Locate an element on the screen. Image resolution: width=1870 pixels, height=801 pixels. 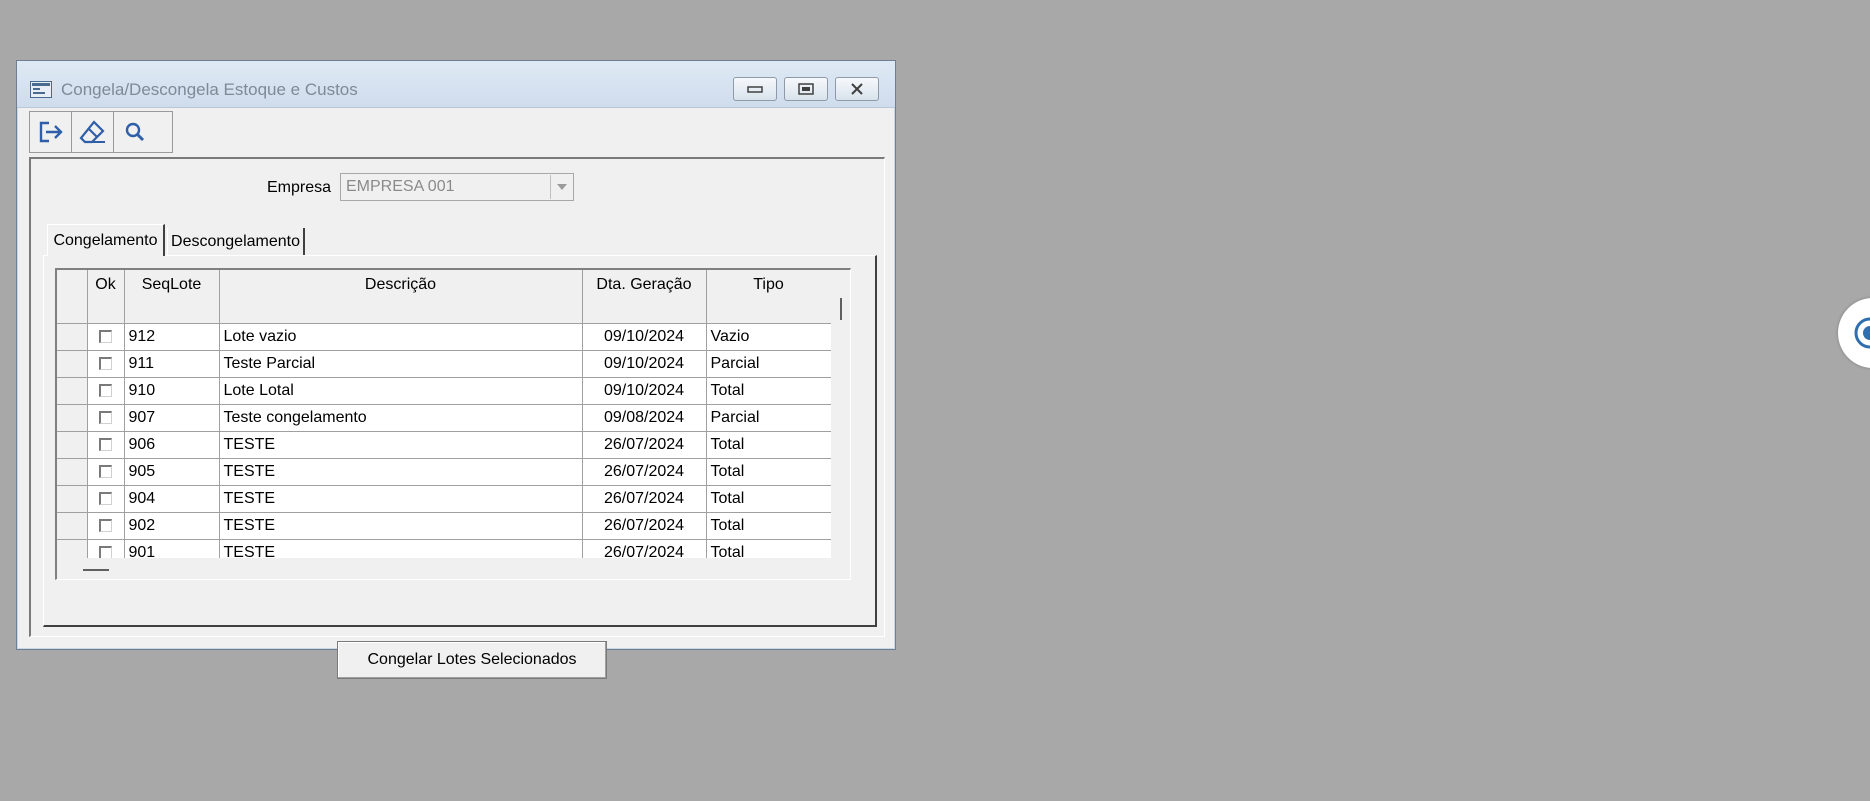
tipo-cell: Parcial is located at coordinates (768, 364).